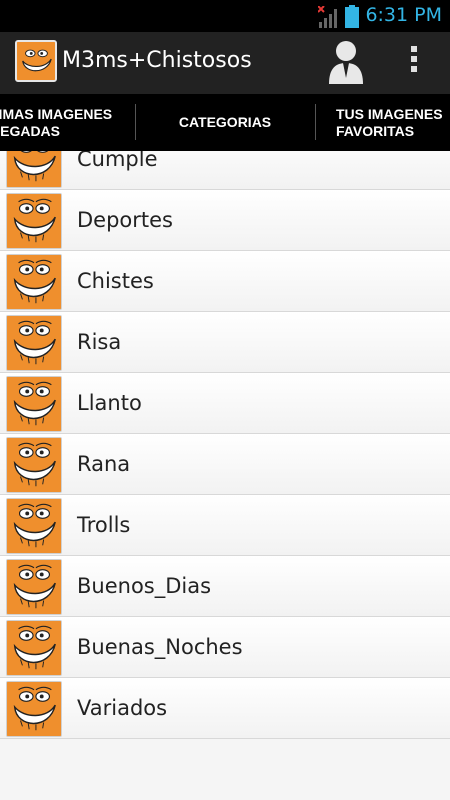 Image resolution: width=450 pixels, height=800 pixels. What do you see at coordinates (389, 114) in the screenshot?
I see `tab-label-line1: TUS IMAGENES` at bounding box center [389, 114].